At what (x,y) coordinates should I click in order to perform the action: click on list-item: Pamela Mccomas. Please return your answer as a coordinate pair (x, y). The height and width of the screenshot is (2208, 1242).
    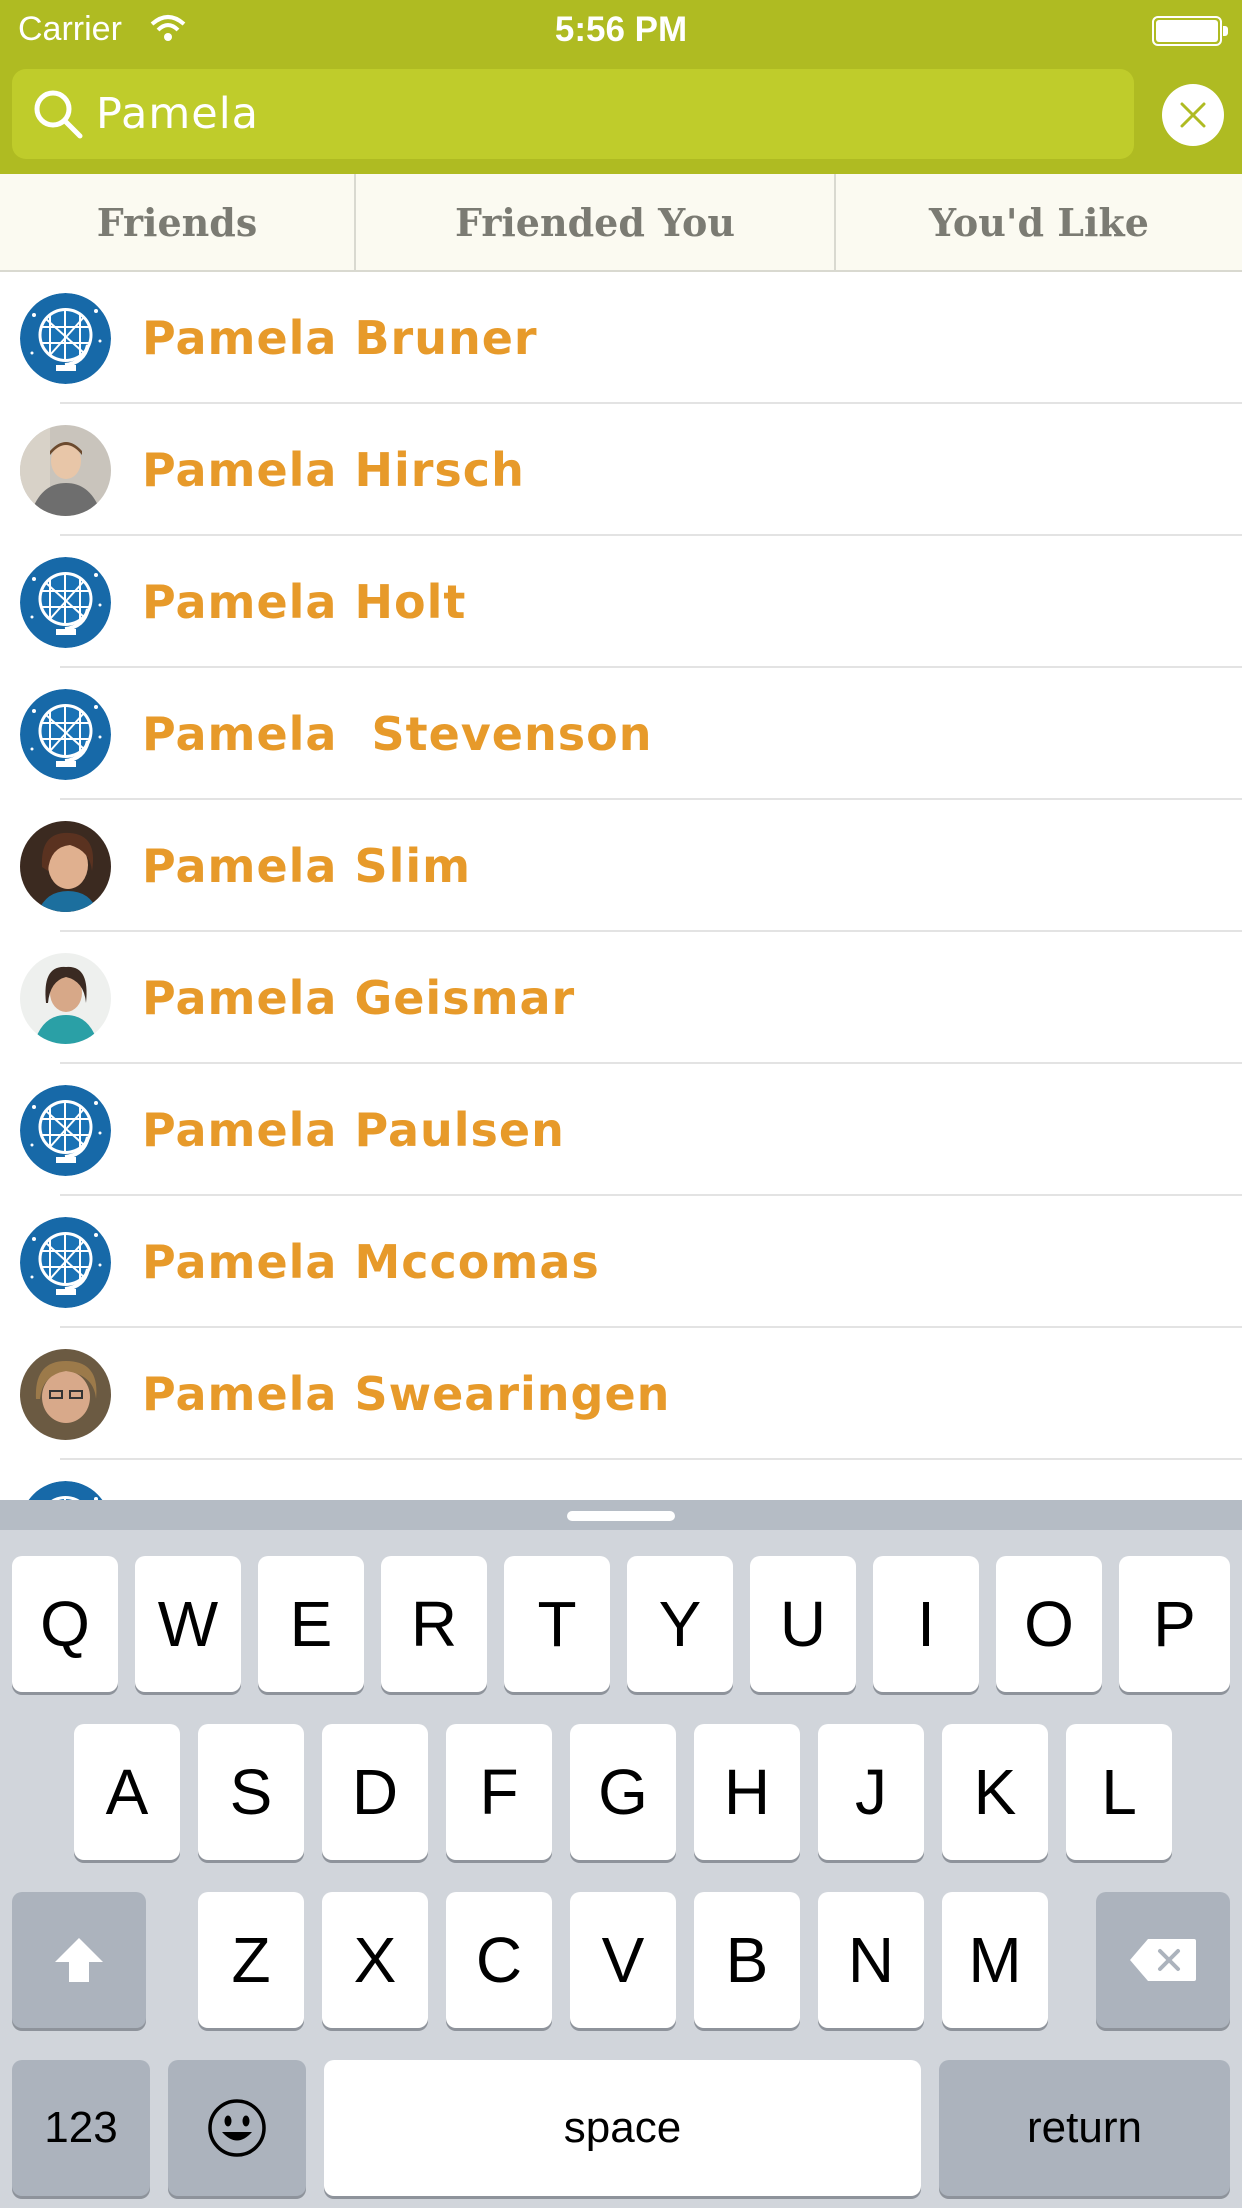
    Looking at the image, I should click on (621, 1262).